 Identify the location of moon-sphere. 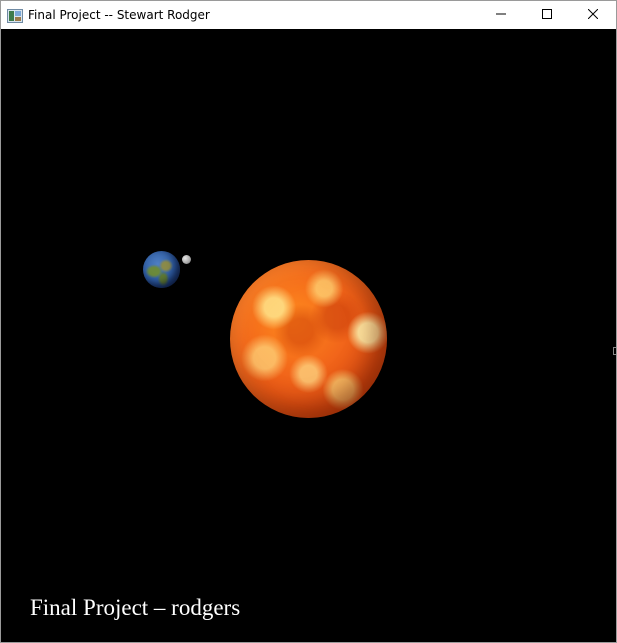
(186, 259).